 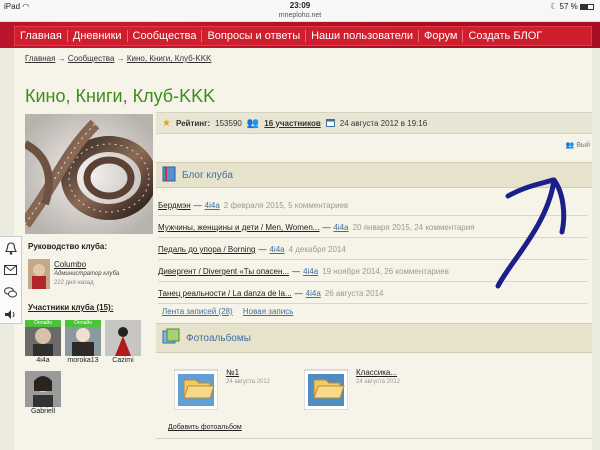 I want to click on breadcrumb-current: Кино, Книги, Клуб-KKK, so click(x=169, y=58).